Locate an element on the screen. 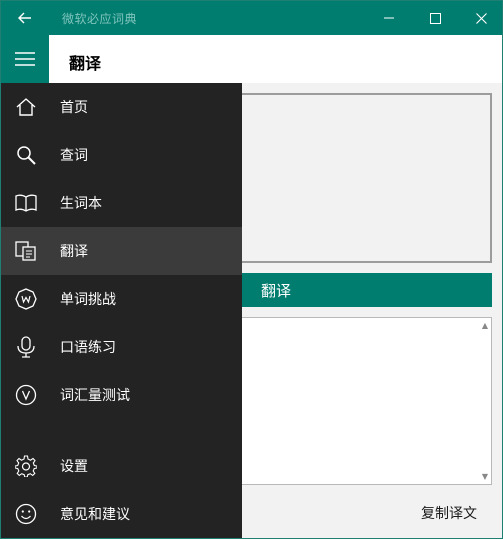 This screenshot has height=539, width=503. maximize-icon is located at coordinates (435, 18).